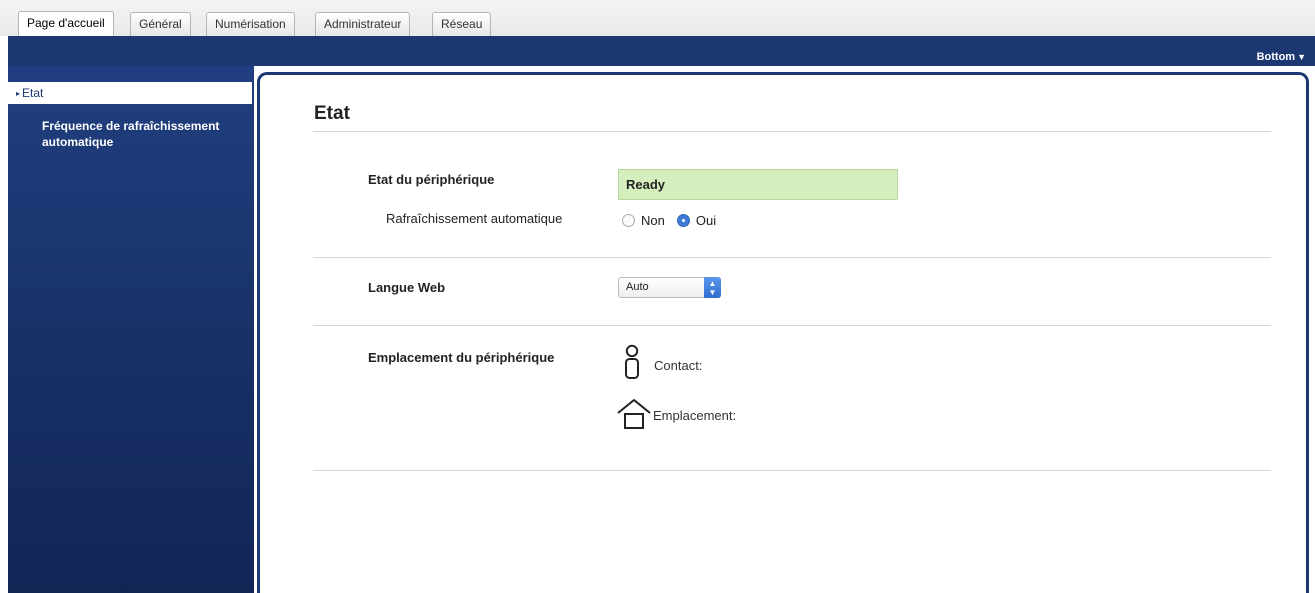 The height and width of the screenshot is (593, 1315). What do you see at coordinates (250, 24) in the screenshot?
I see `tab-numerisation: Numérisation` at bounding box center [250, 24].